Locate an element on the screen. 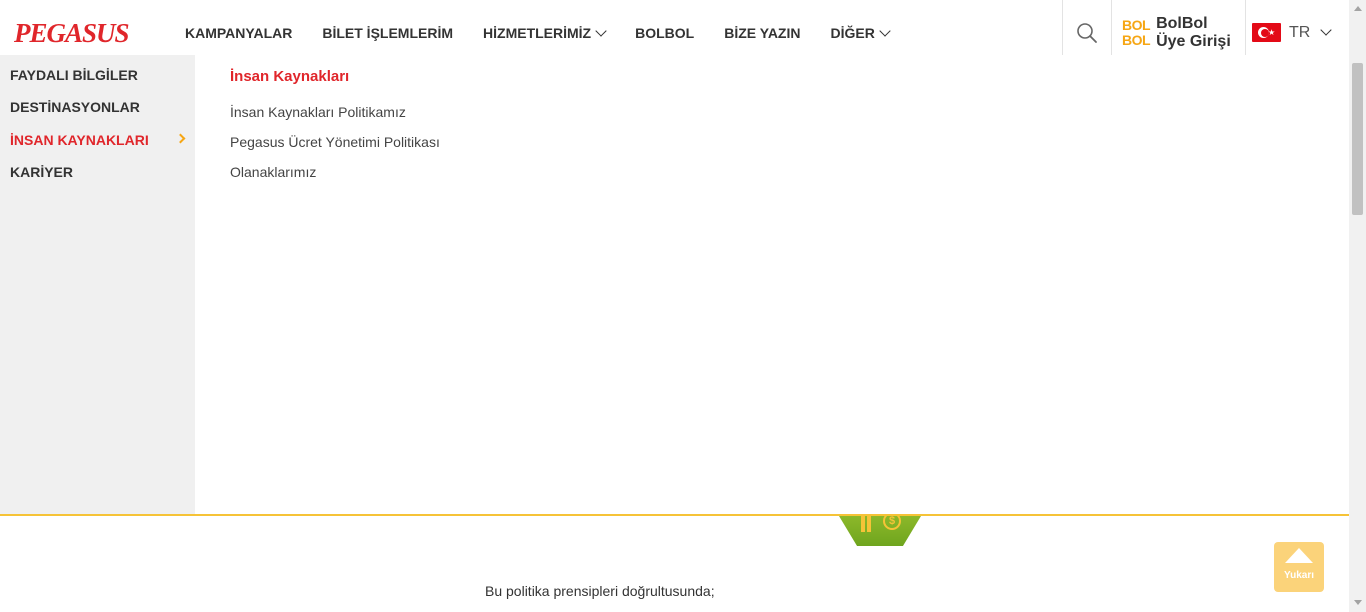 The height and width of the screenshot is (612, 1366). flag-star: ★ is located at coordinates (1272, 32).